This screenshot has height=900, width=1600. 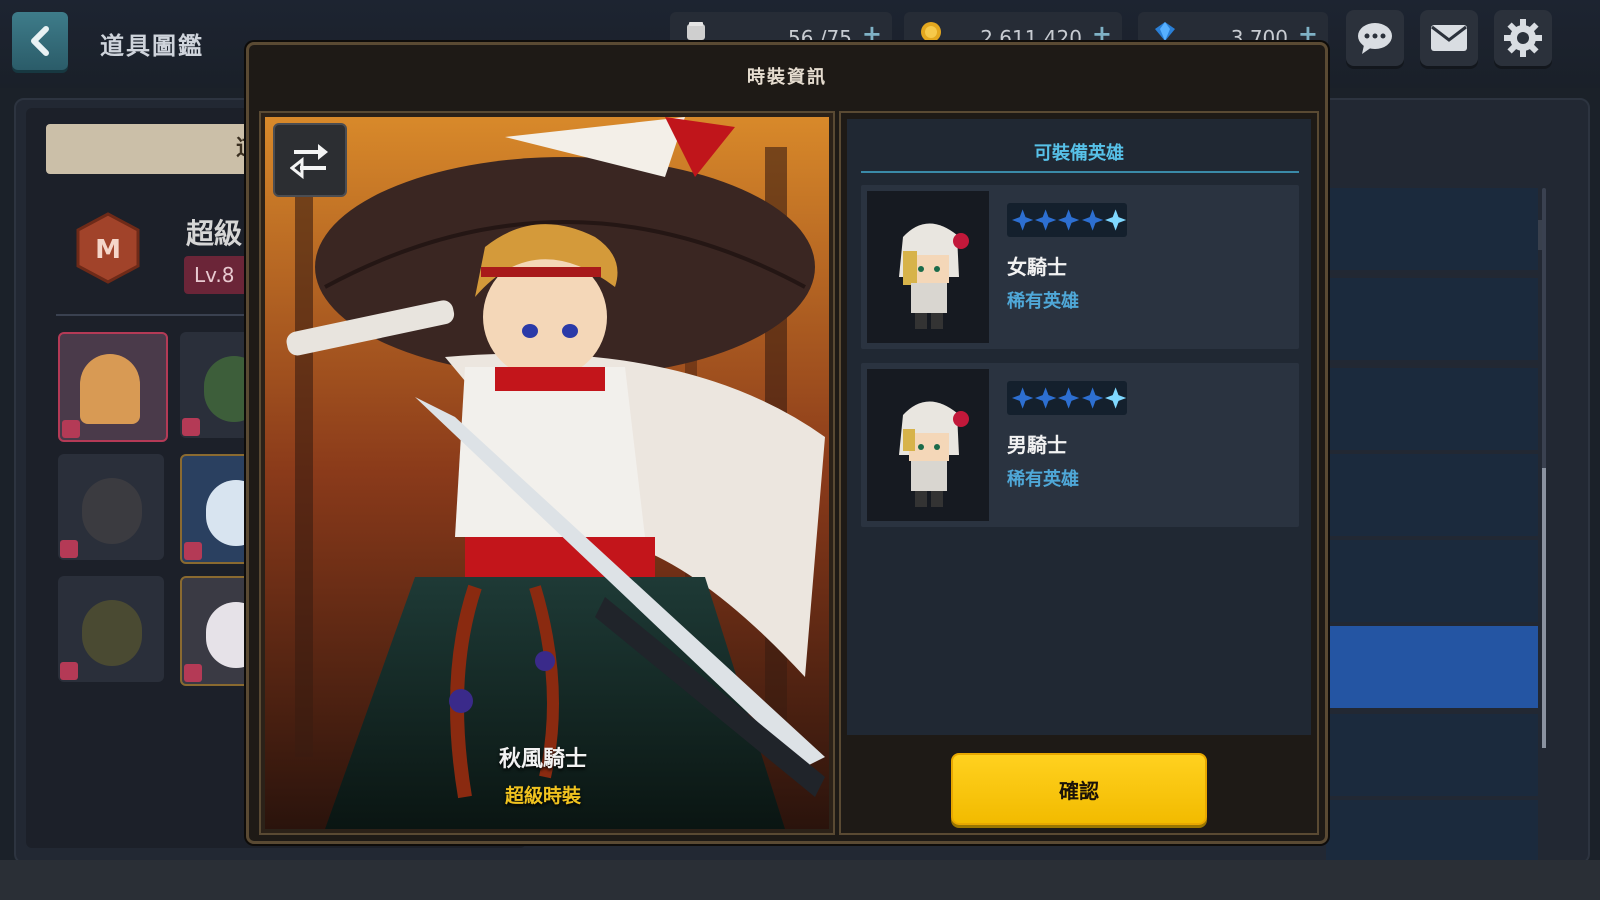 What do you see at coordinates (152, 46) in the screenshot?
I see `page-title: 道具圖鑑` at bounding box center [152, 46].